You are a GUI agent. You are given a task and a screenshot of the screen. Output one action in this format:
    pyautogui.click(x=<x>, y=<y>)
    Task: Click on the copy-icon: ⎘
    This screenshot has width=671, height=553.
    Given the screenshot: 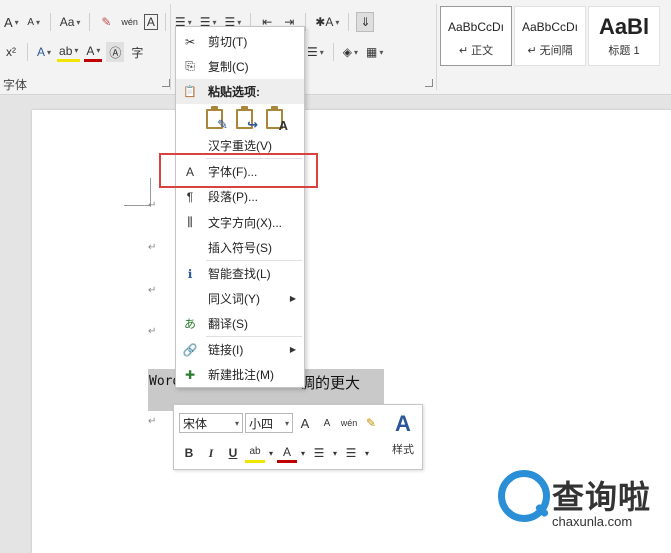 What is the action you would take?
    pyautogui.click(x=190, y=66)
    